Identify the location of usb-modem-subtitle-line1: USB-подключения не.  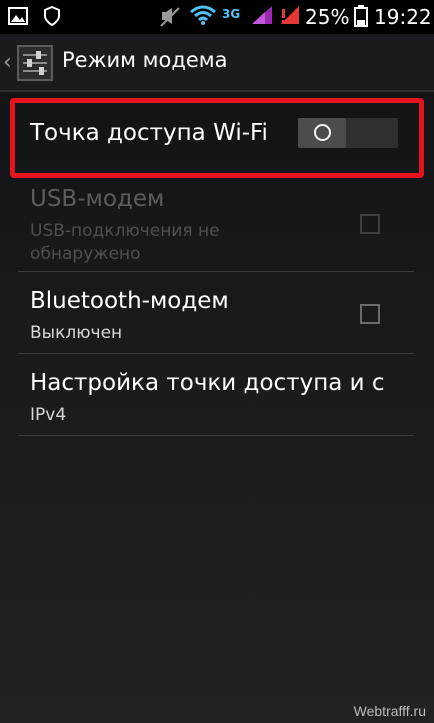
(125, 231).